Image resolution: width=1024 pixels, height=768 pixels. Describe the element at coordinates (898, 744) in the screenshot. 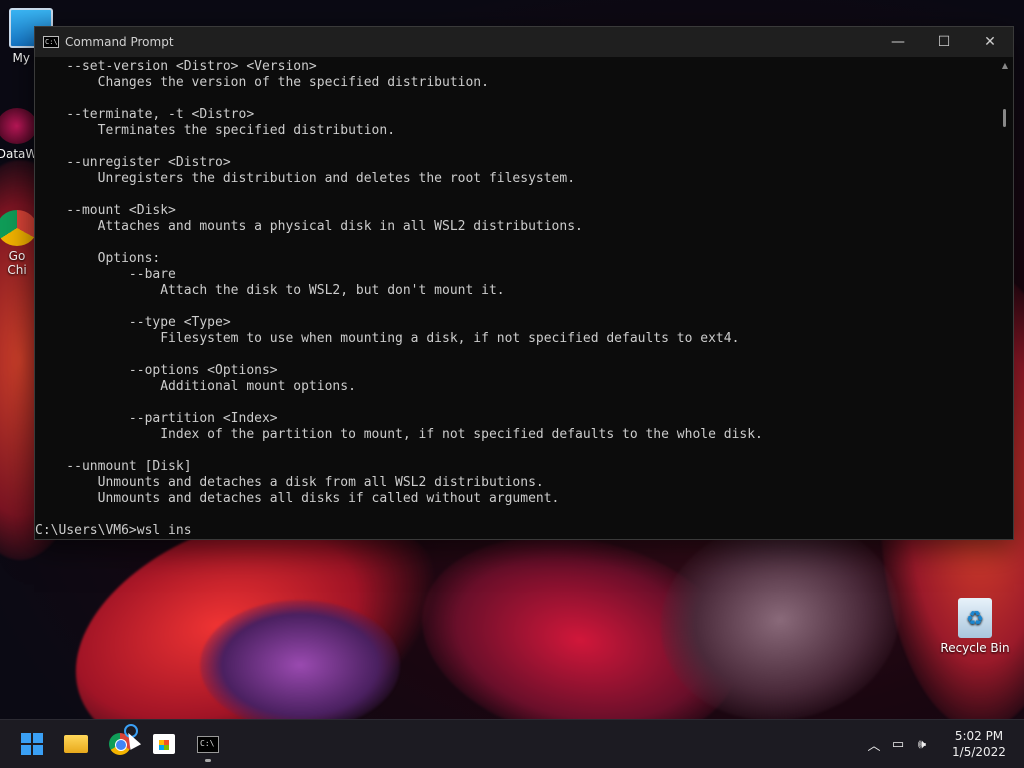

I see `network-icon: ▭` at that location.